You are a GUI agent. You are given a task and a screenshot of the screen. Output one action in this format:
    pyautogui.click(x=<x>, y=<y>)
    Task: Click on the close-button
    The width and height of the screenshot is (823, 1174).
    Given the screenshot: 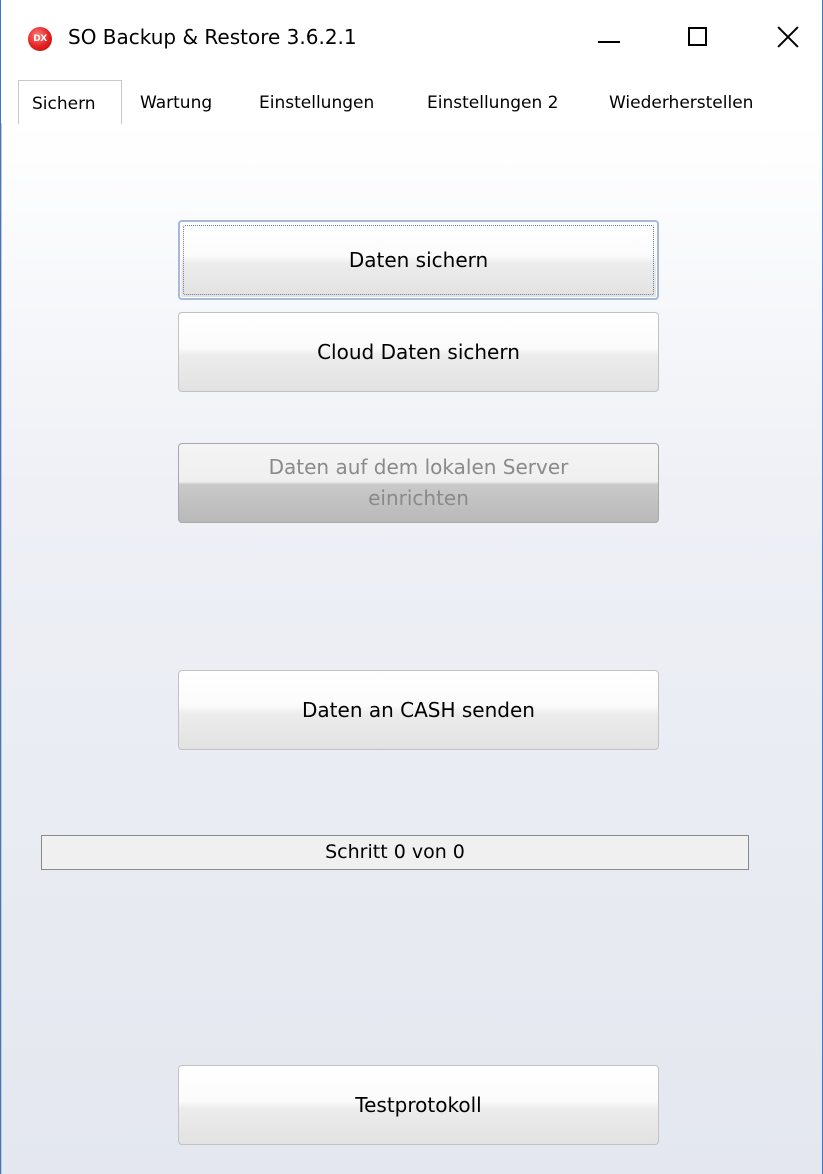 What is the action you would take?
    pyautogui.click(x=784, y=38)
    